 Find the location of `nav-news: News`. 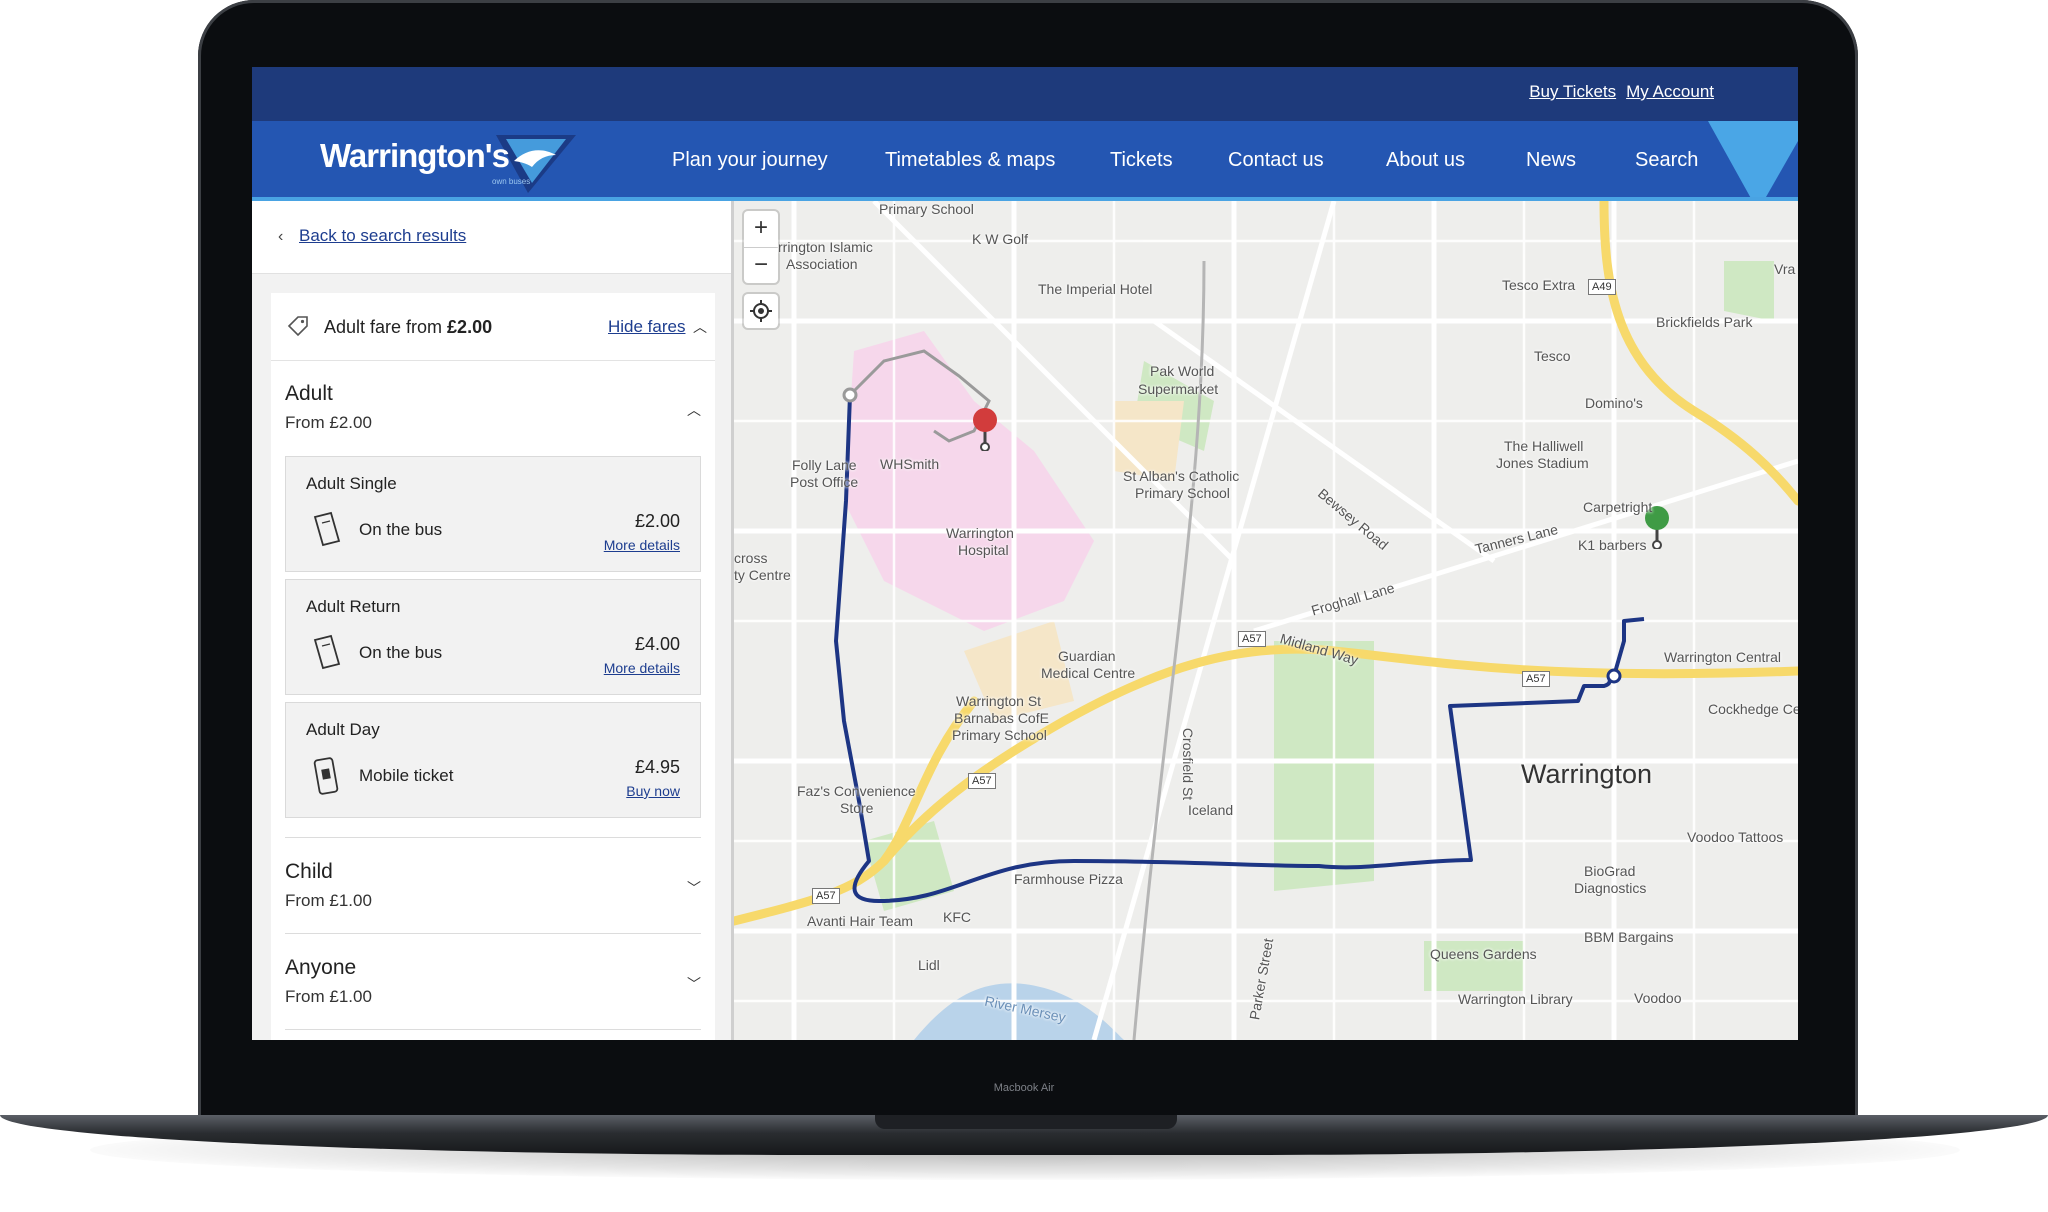

nav-news: News is located at coordinates (1580, 160).